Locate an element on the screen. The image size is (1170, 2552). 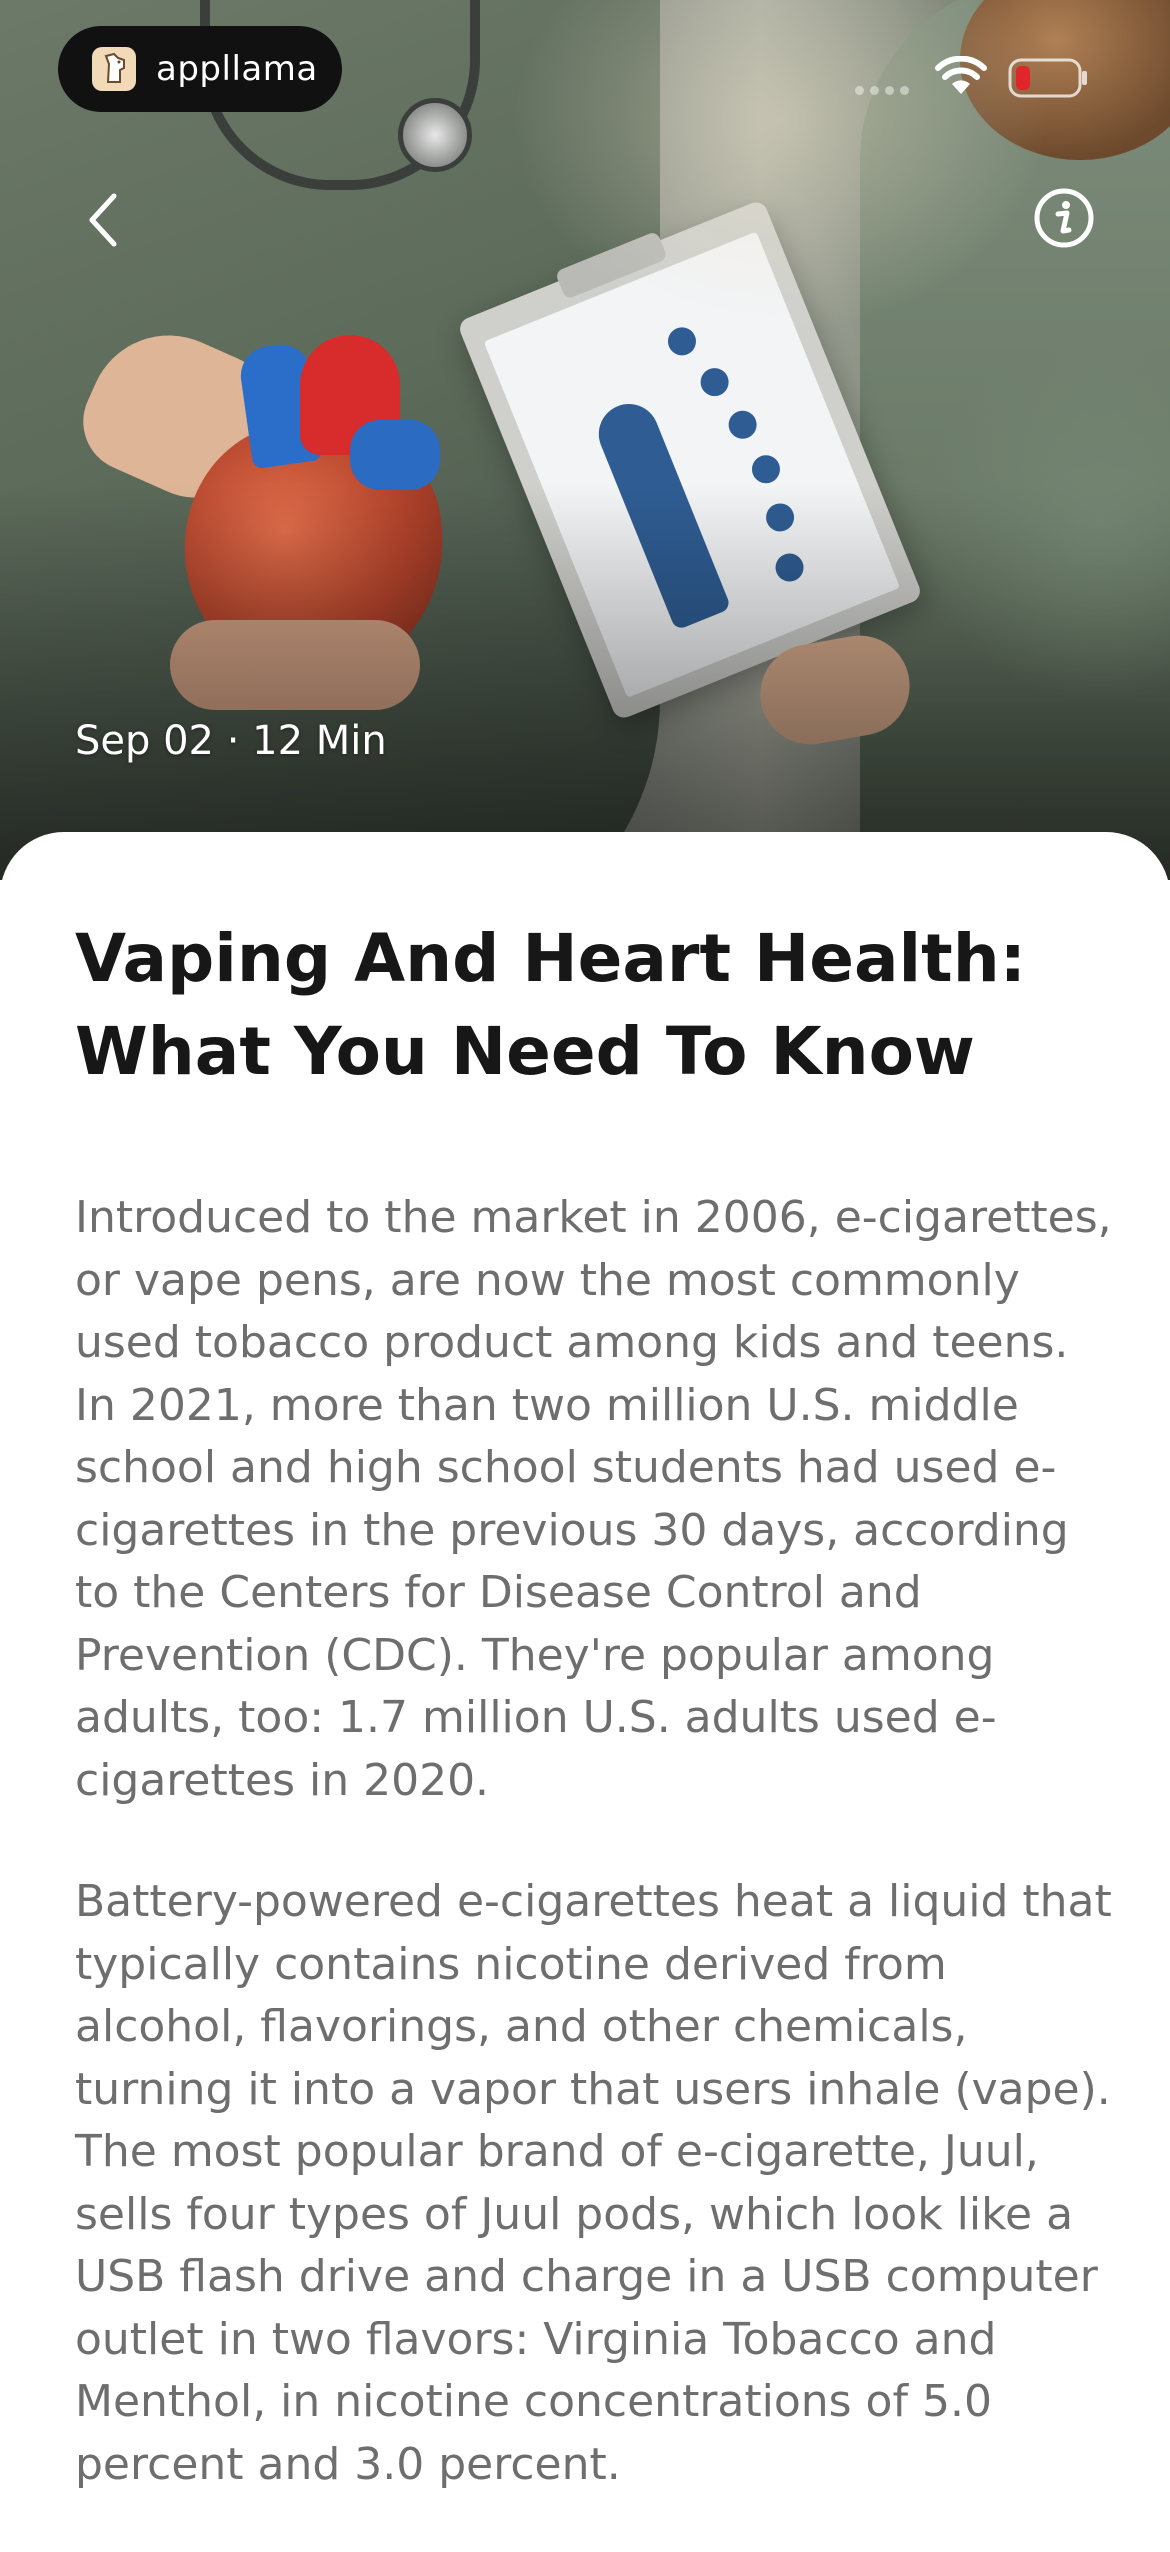
app-badge: appllama is located at coordinates (200, 69).